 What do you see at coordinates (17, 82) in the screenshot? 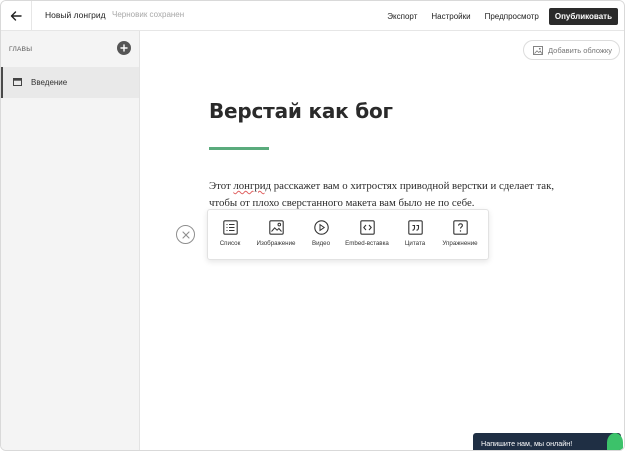
I see `chapter-icon` at bounding box center [17, 82].